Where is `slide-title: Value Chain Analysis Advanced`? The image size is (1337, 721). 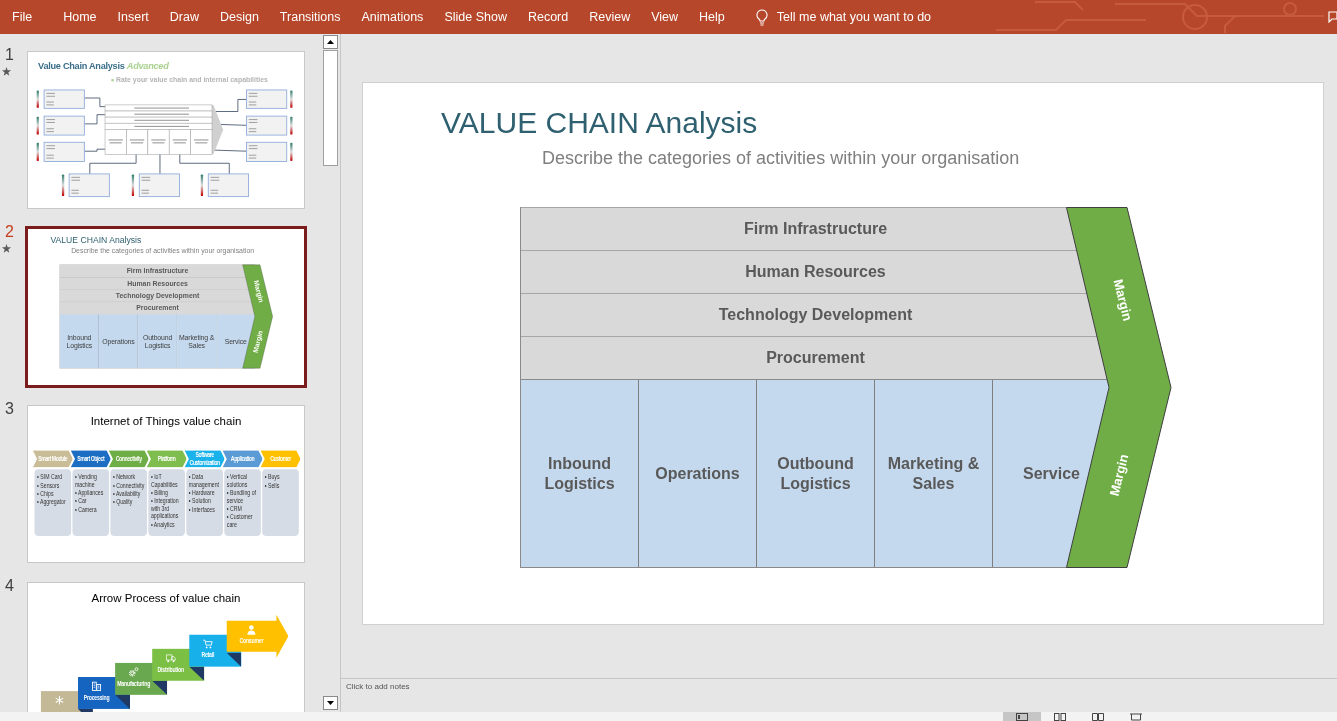
slide-title: Value Chain Analysis Advanced is located at coordinates (103, 66).